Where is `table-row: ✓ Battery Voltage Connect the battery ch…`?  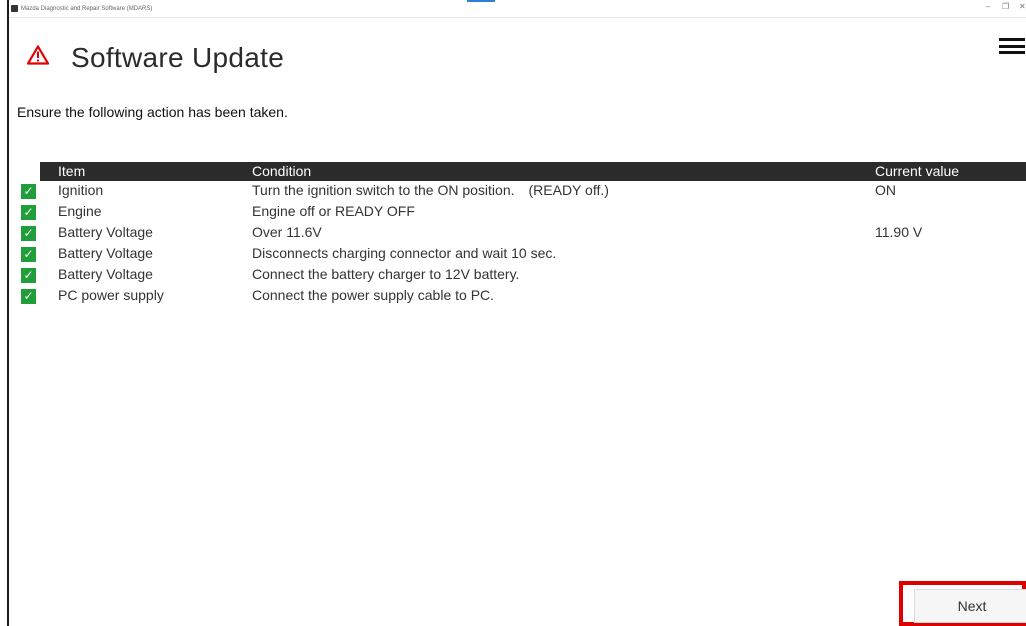 table-row: ✓ Battery Voltage Connect the battery ch… is located at coordinates (522, 274).